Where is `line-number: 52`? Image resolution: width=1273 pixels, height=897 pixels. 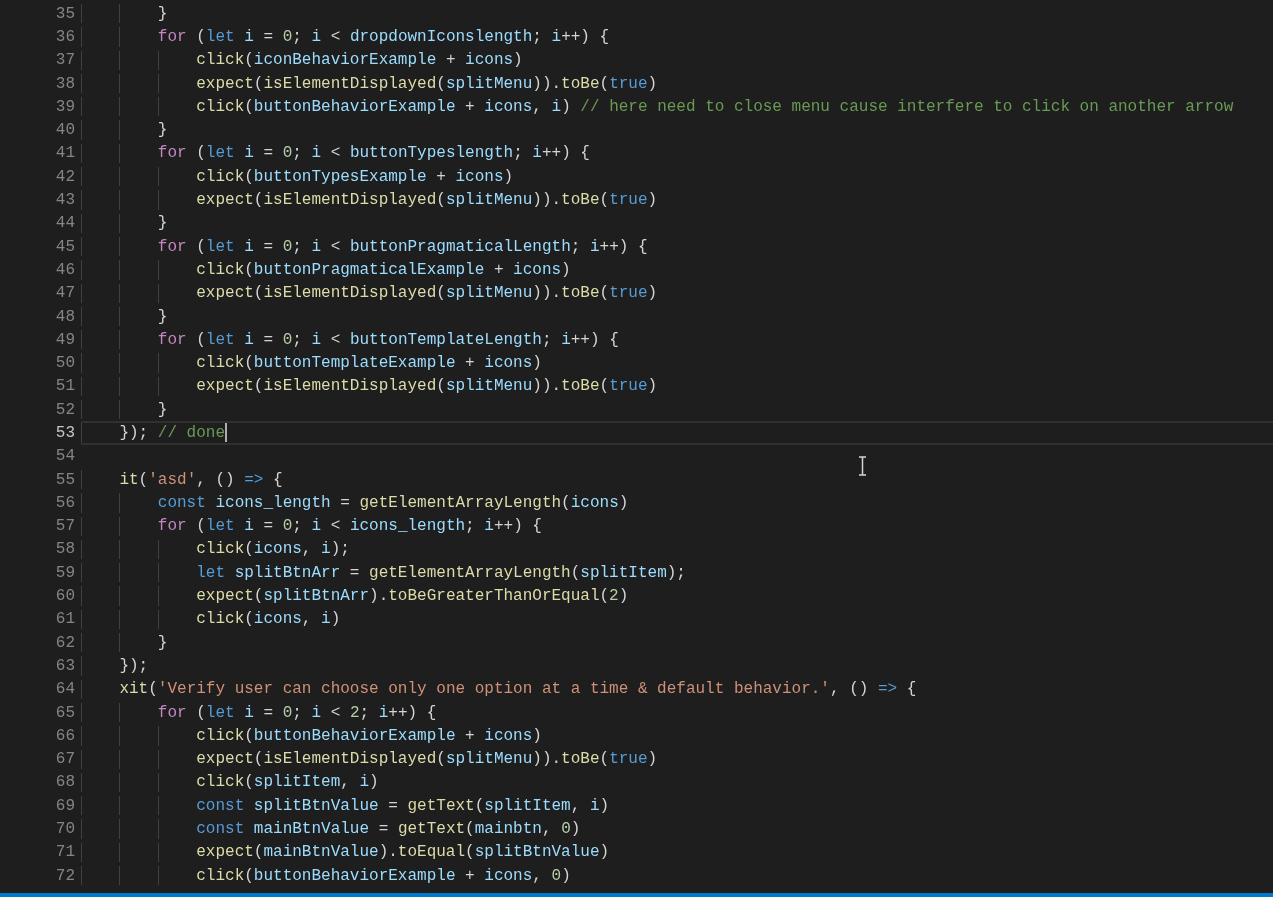 line-number: 52 is located at coordinates (64, 410).